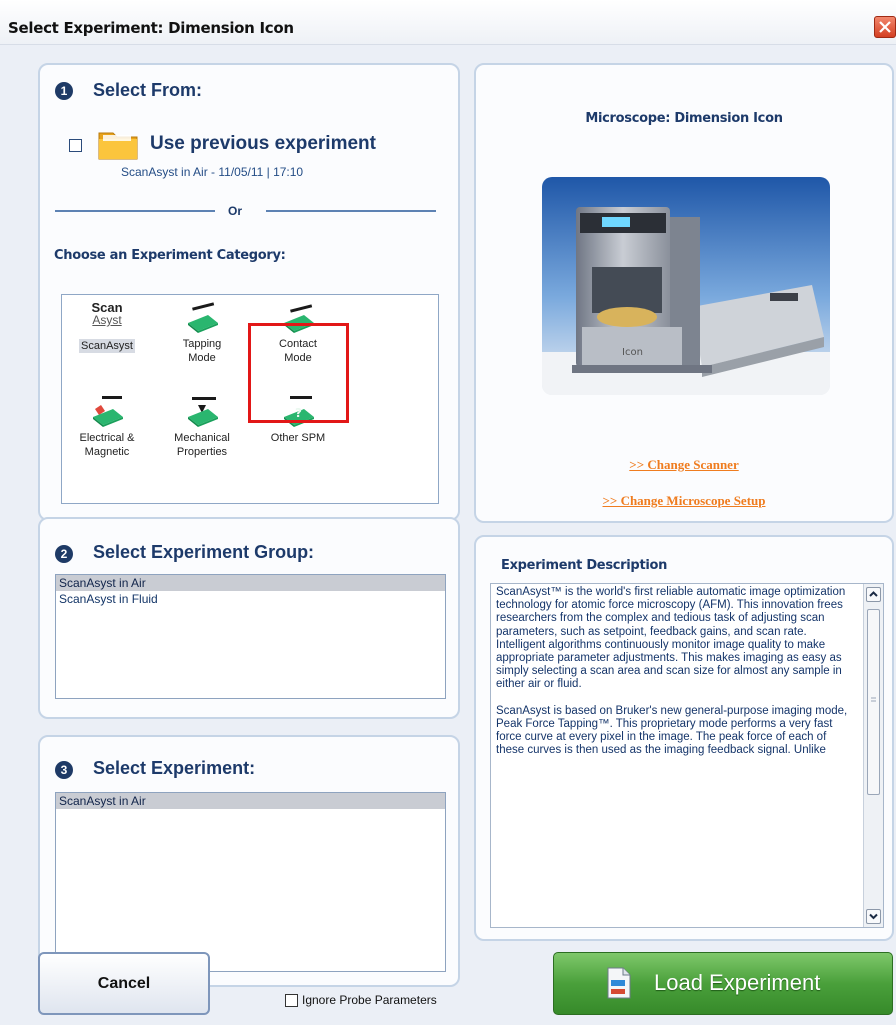  What do you see at coordinates (124, 983) in the screenshot?
I see `cancel-button: Cancel` at bounding box center [124, 983].